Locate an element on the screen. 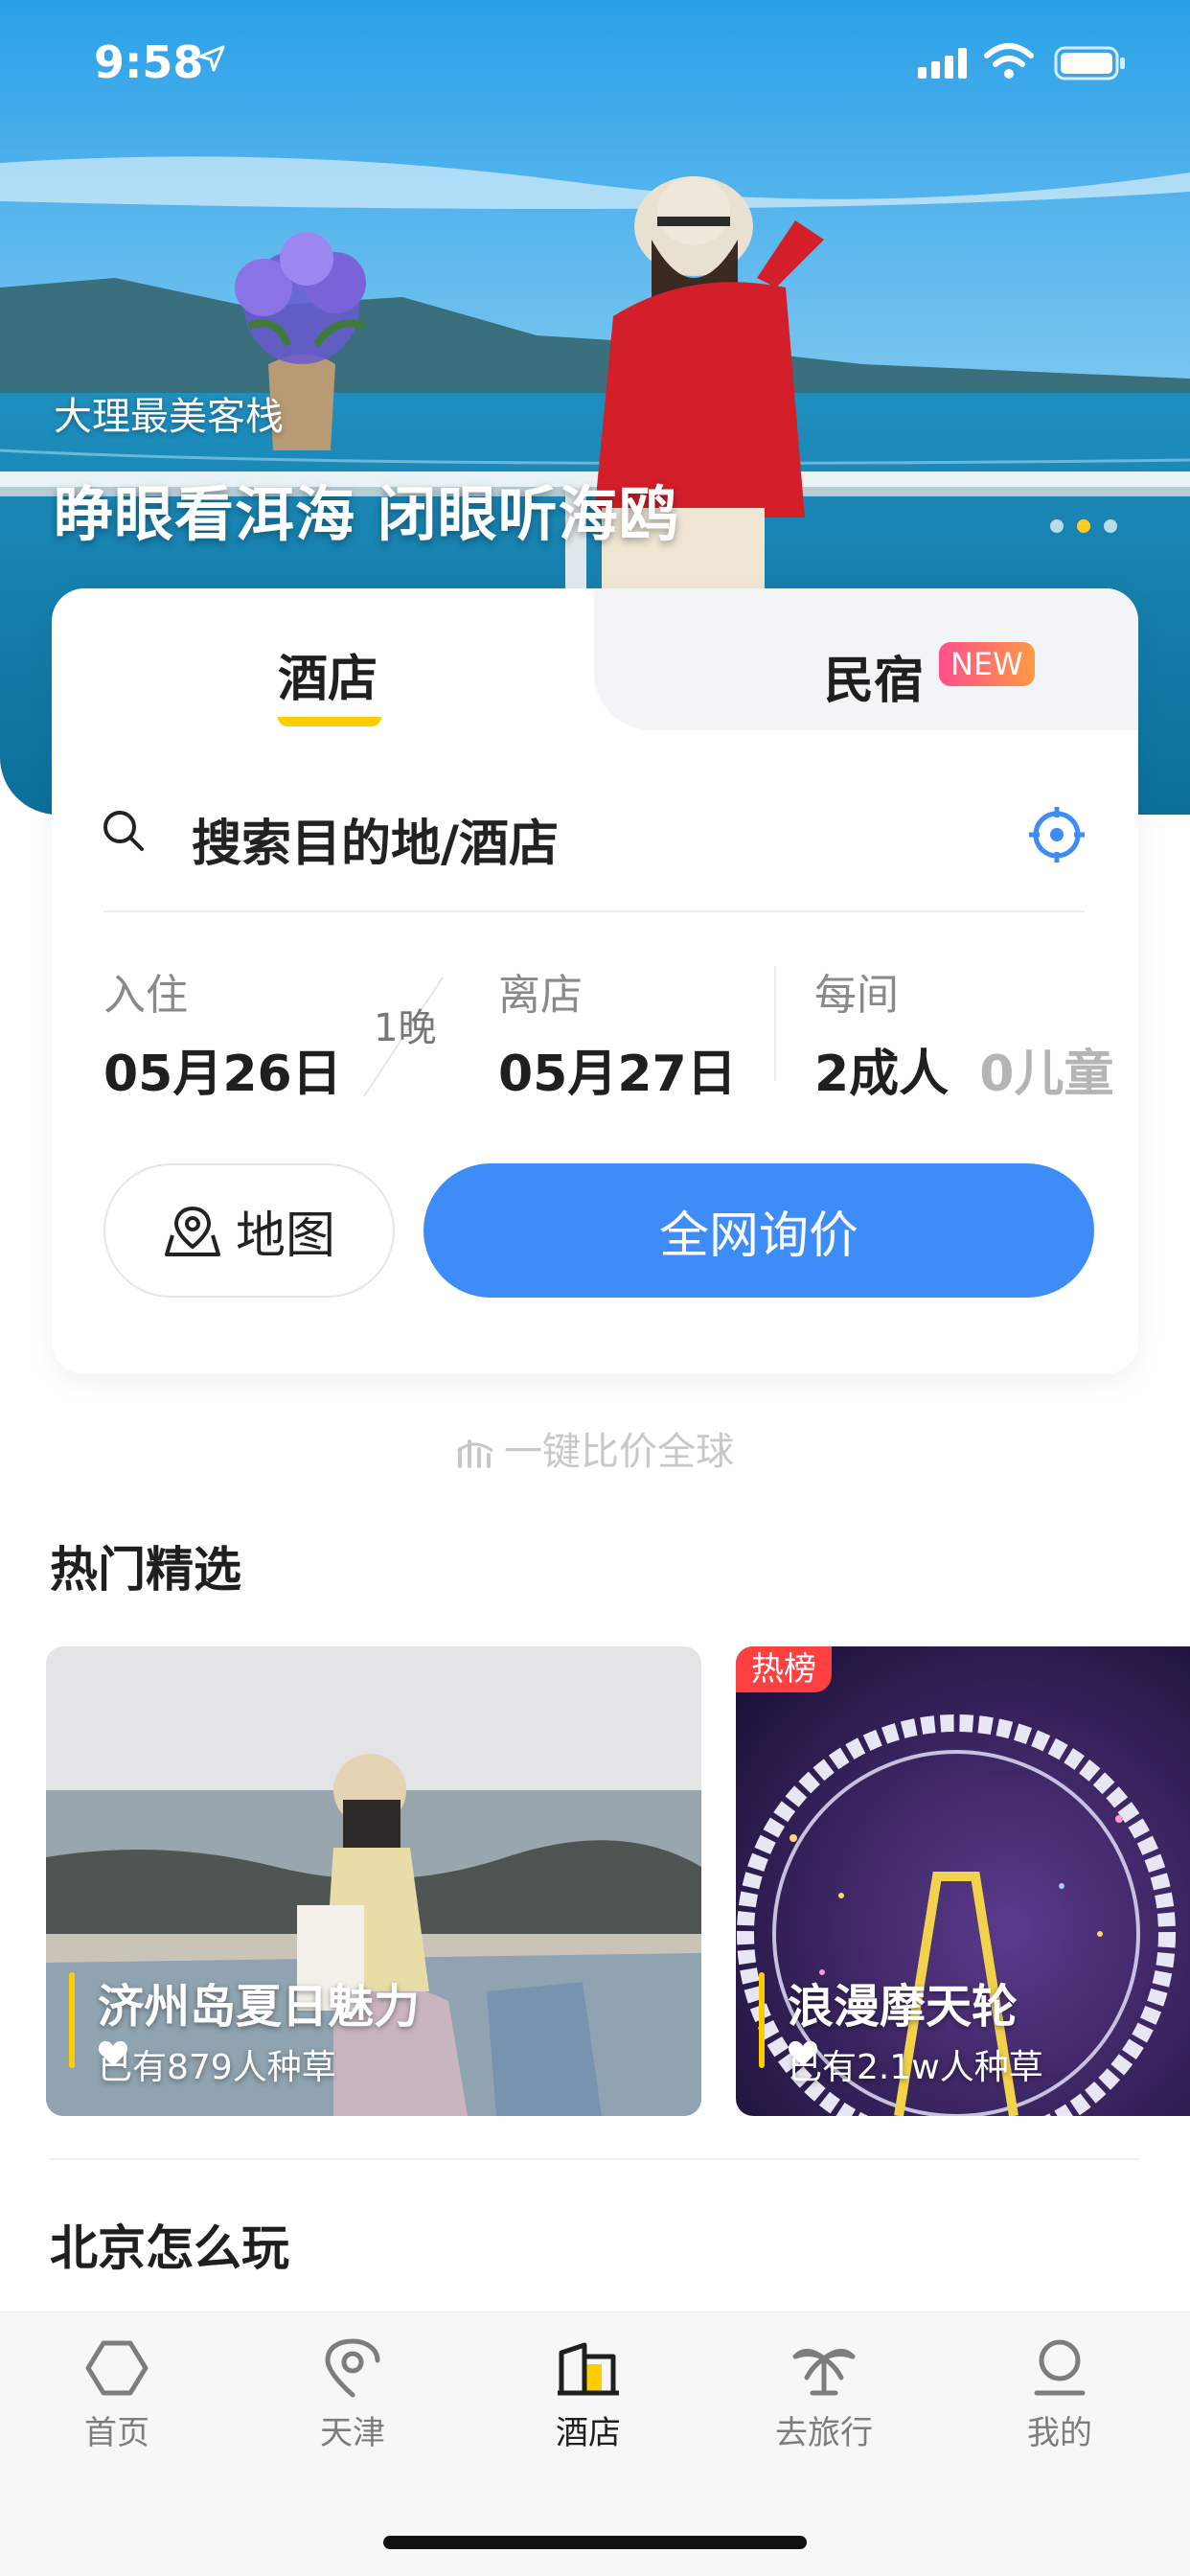  pick-like-count: 已有879人种草 is located at coordinates (217, 2064).